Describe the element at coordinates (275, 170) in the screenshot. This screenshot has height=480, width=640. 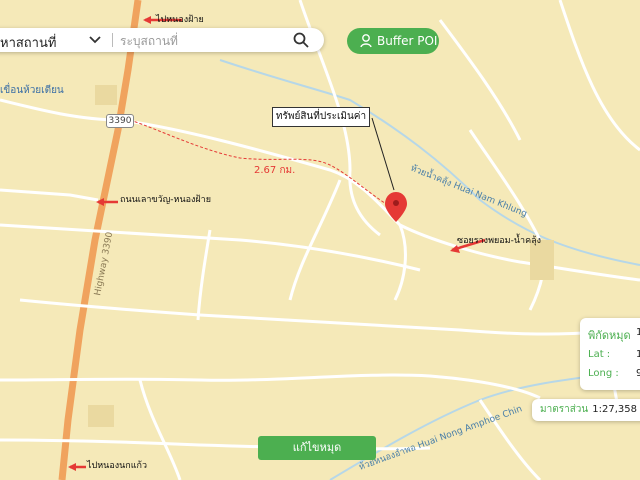
I see `distance-label: 2.67 กม.` at that location.